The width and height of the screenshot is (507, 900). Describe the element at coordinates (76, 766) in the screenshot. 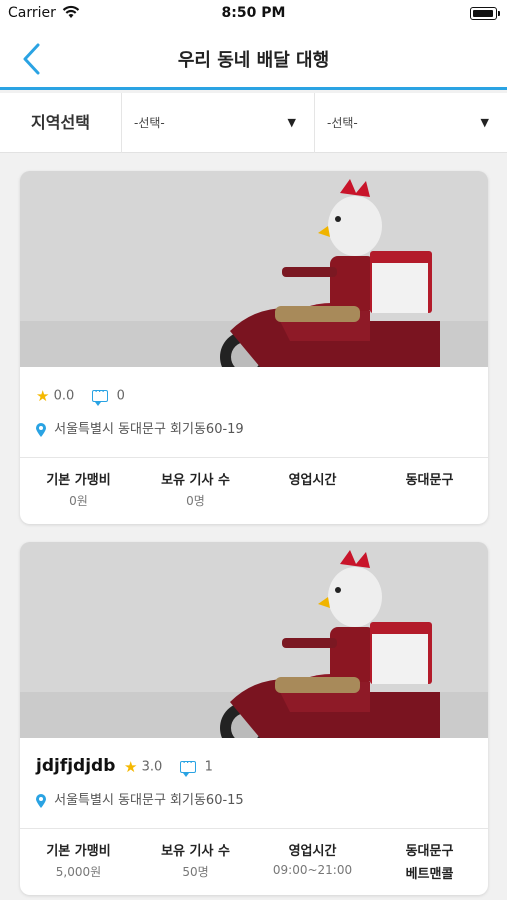

I see `store-name: jdjfjdjdb` at that location.